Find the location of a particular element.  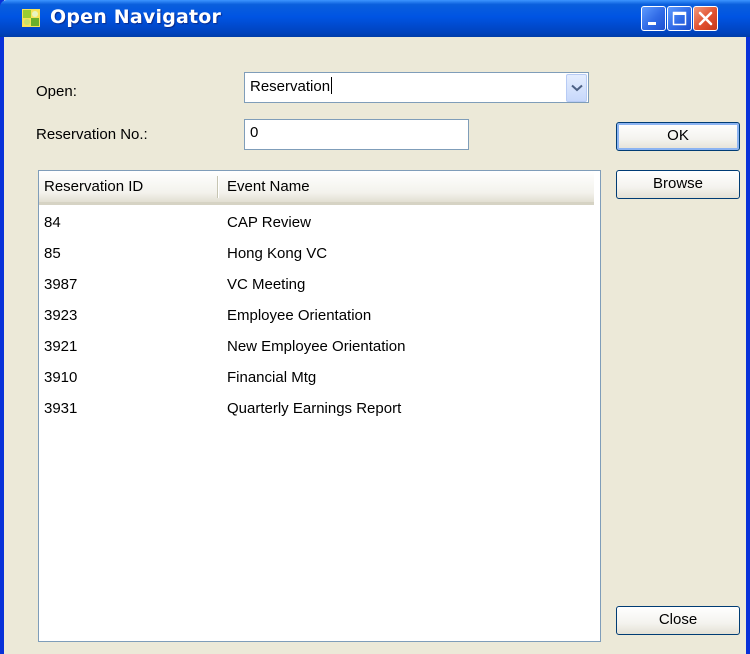

column-header-reservation-id: Reservation ID is located at coordinates (93, 186).